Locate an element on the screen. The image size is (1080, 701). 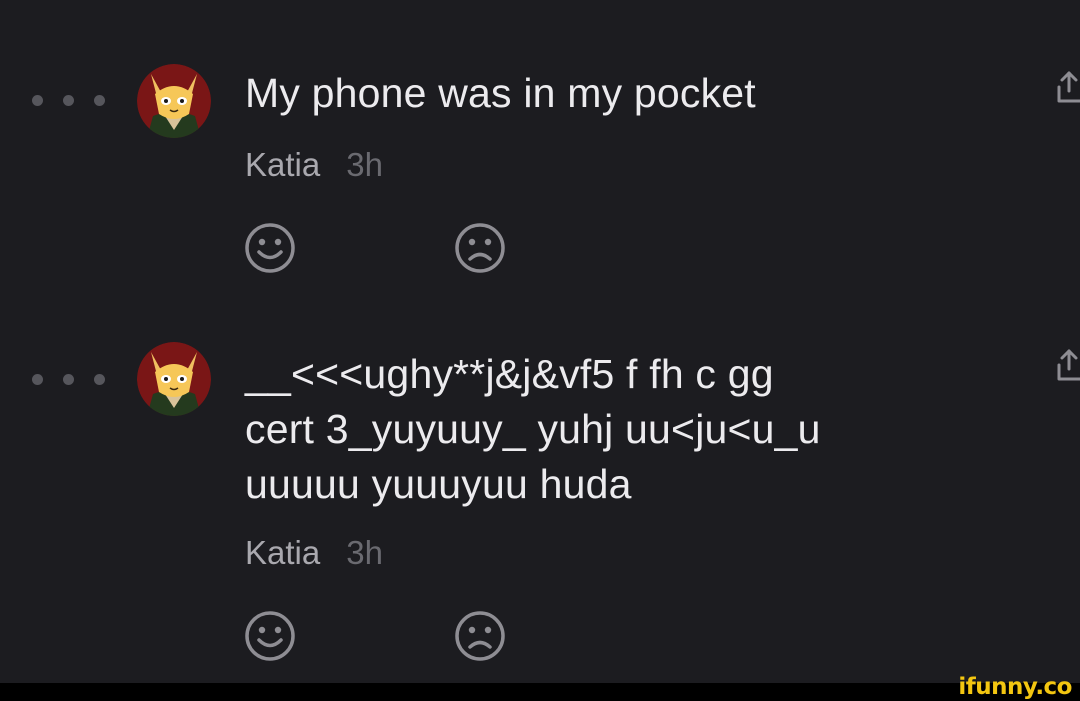
watermark-logo: ifunny.co is located at coordinates (1015, 687).